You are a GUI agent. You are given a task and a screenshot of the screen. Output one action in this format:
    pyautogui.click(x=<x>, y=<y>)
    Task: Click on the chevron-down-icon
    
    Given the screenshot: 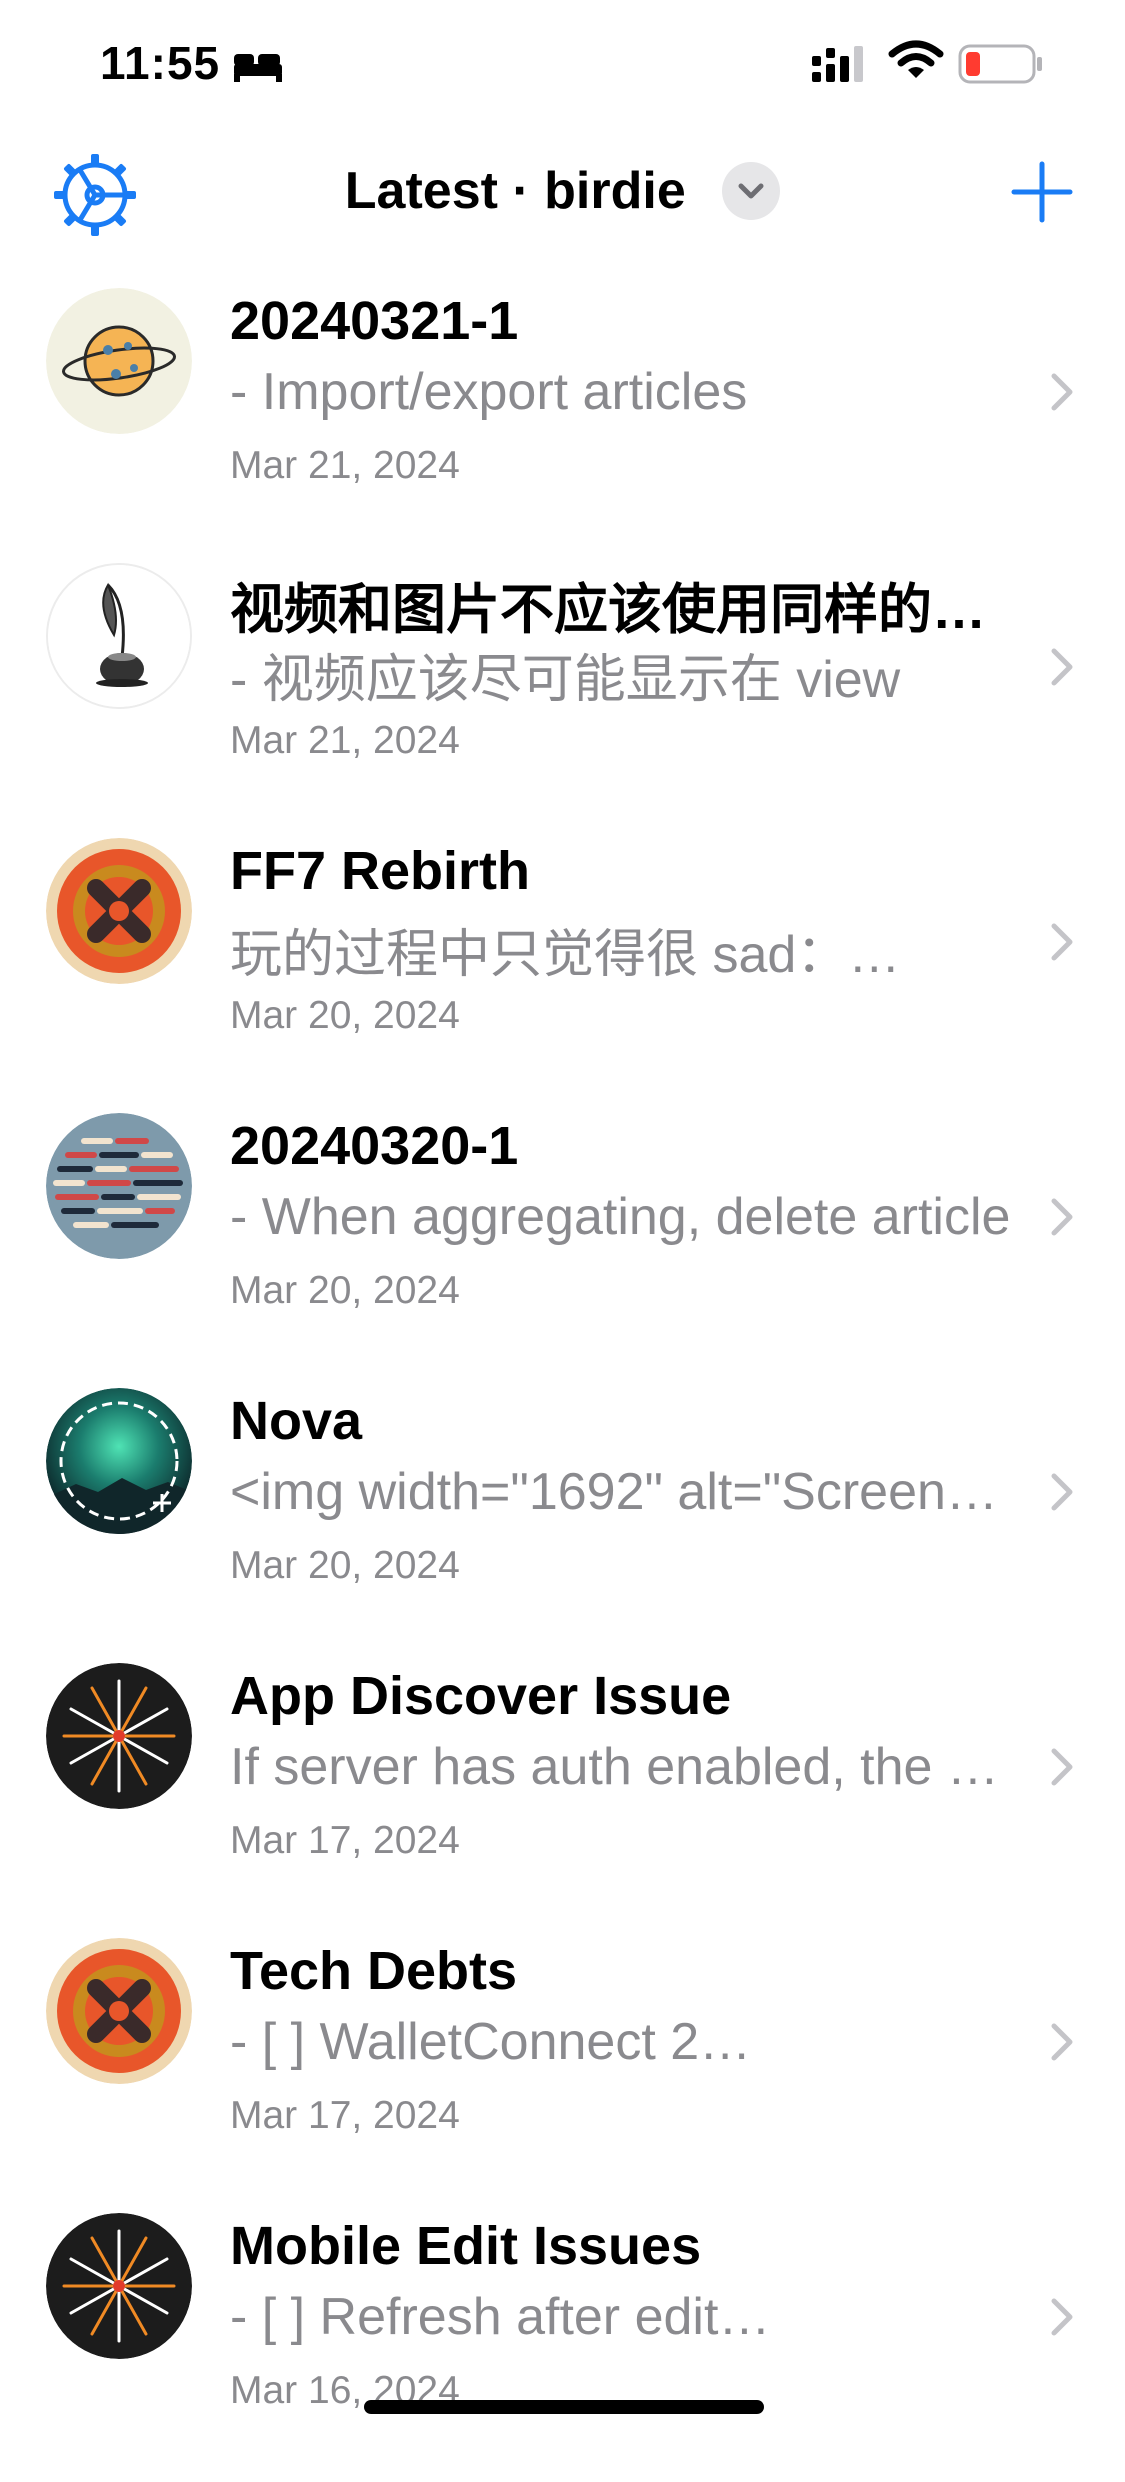 What is the action you would take?
    pyautogui.click(x=751, y=191)
    